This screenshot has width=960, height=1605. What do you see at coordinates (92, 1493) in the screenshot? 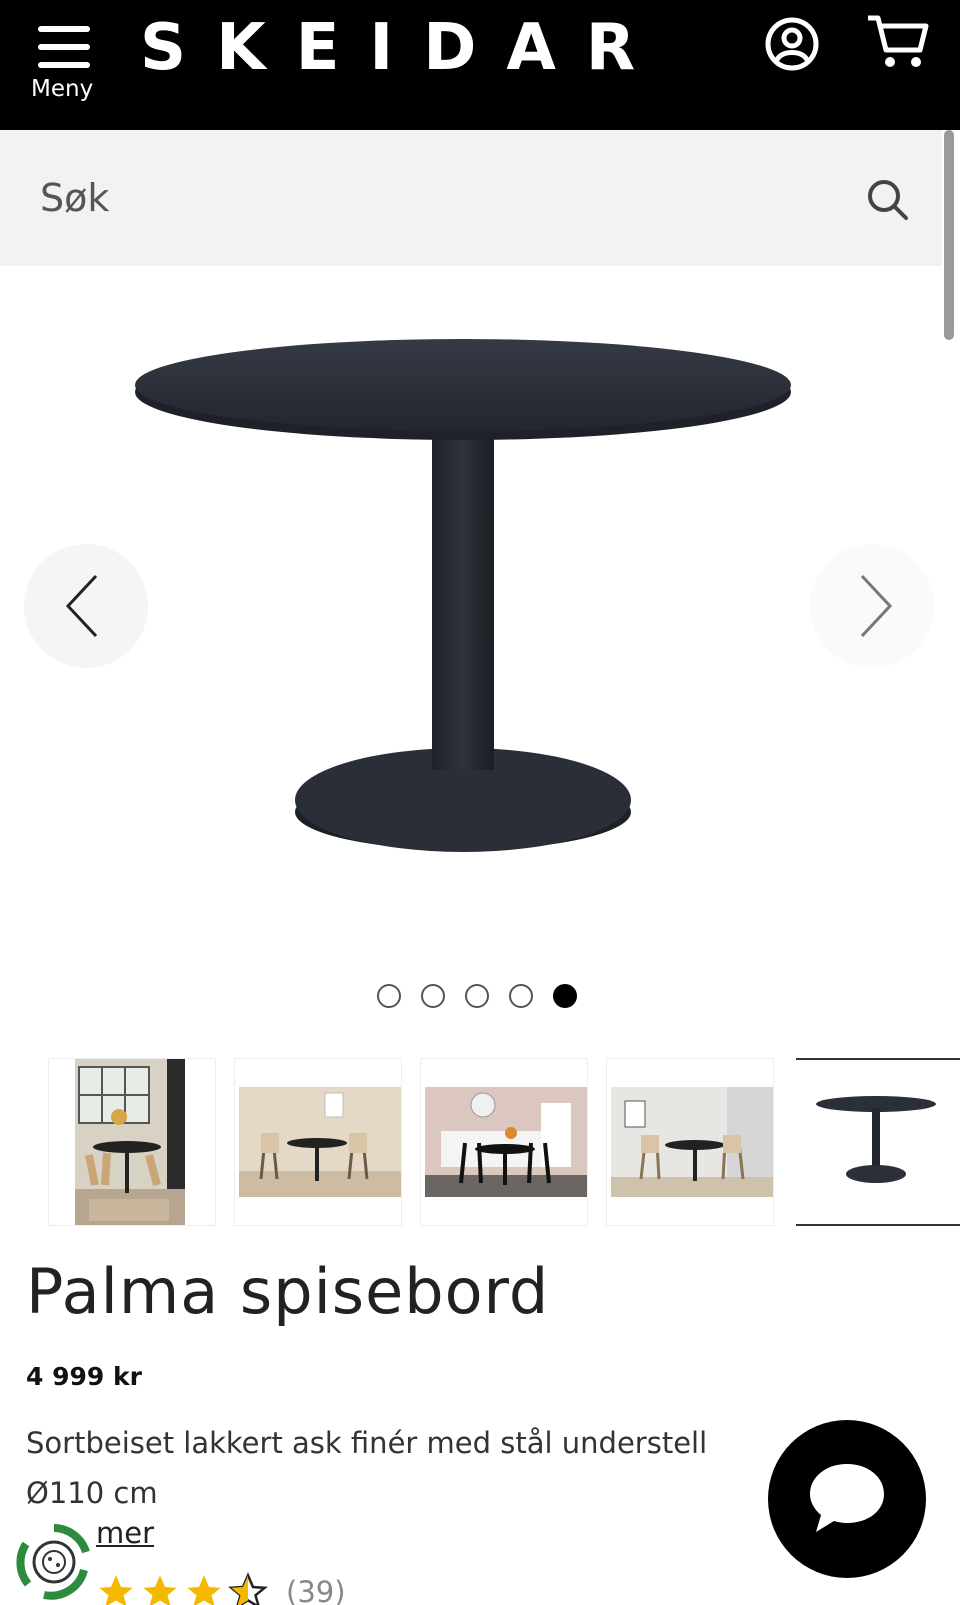
I see `description-line: Ø110 cm` at bounding box center [92, 1493].